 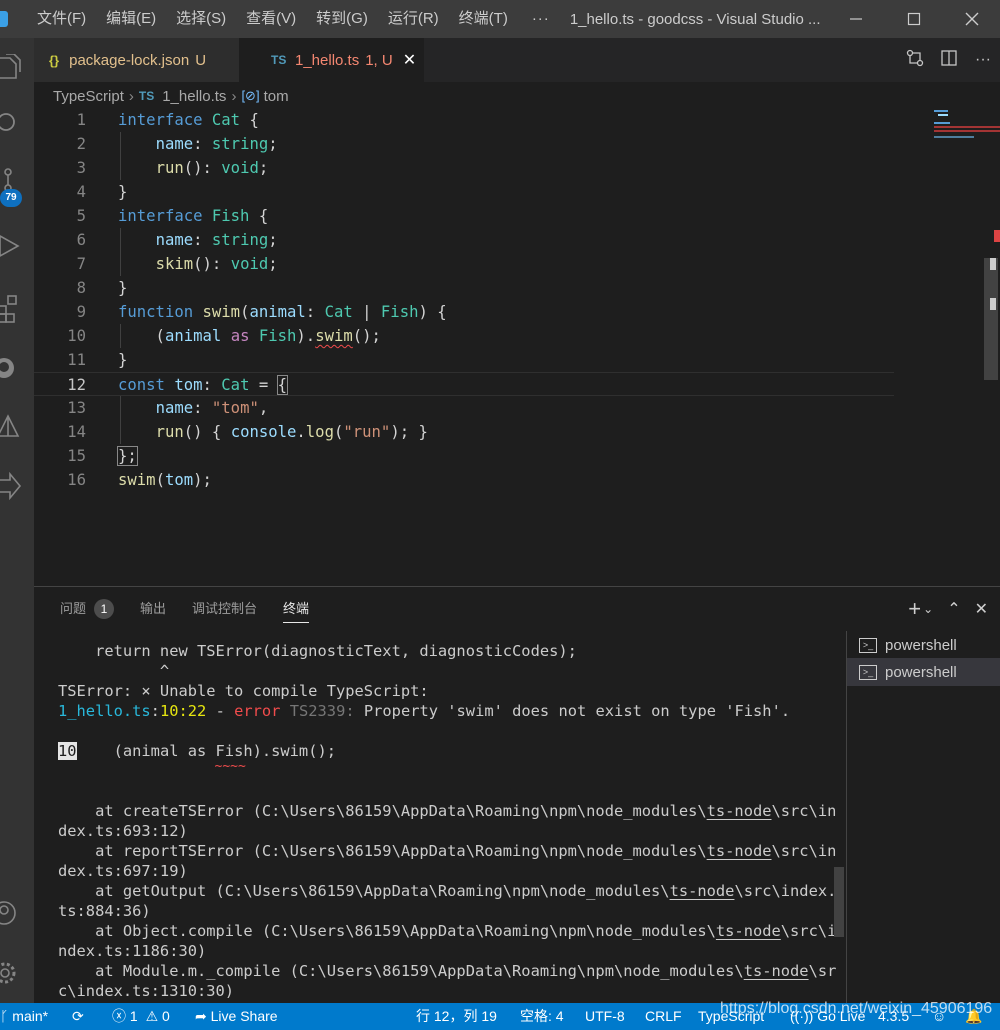 I want to click on json-file-icon: {}, so click(x=54, y=60).